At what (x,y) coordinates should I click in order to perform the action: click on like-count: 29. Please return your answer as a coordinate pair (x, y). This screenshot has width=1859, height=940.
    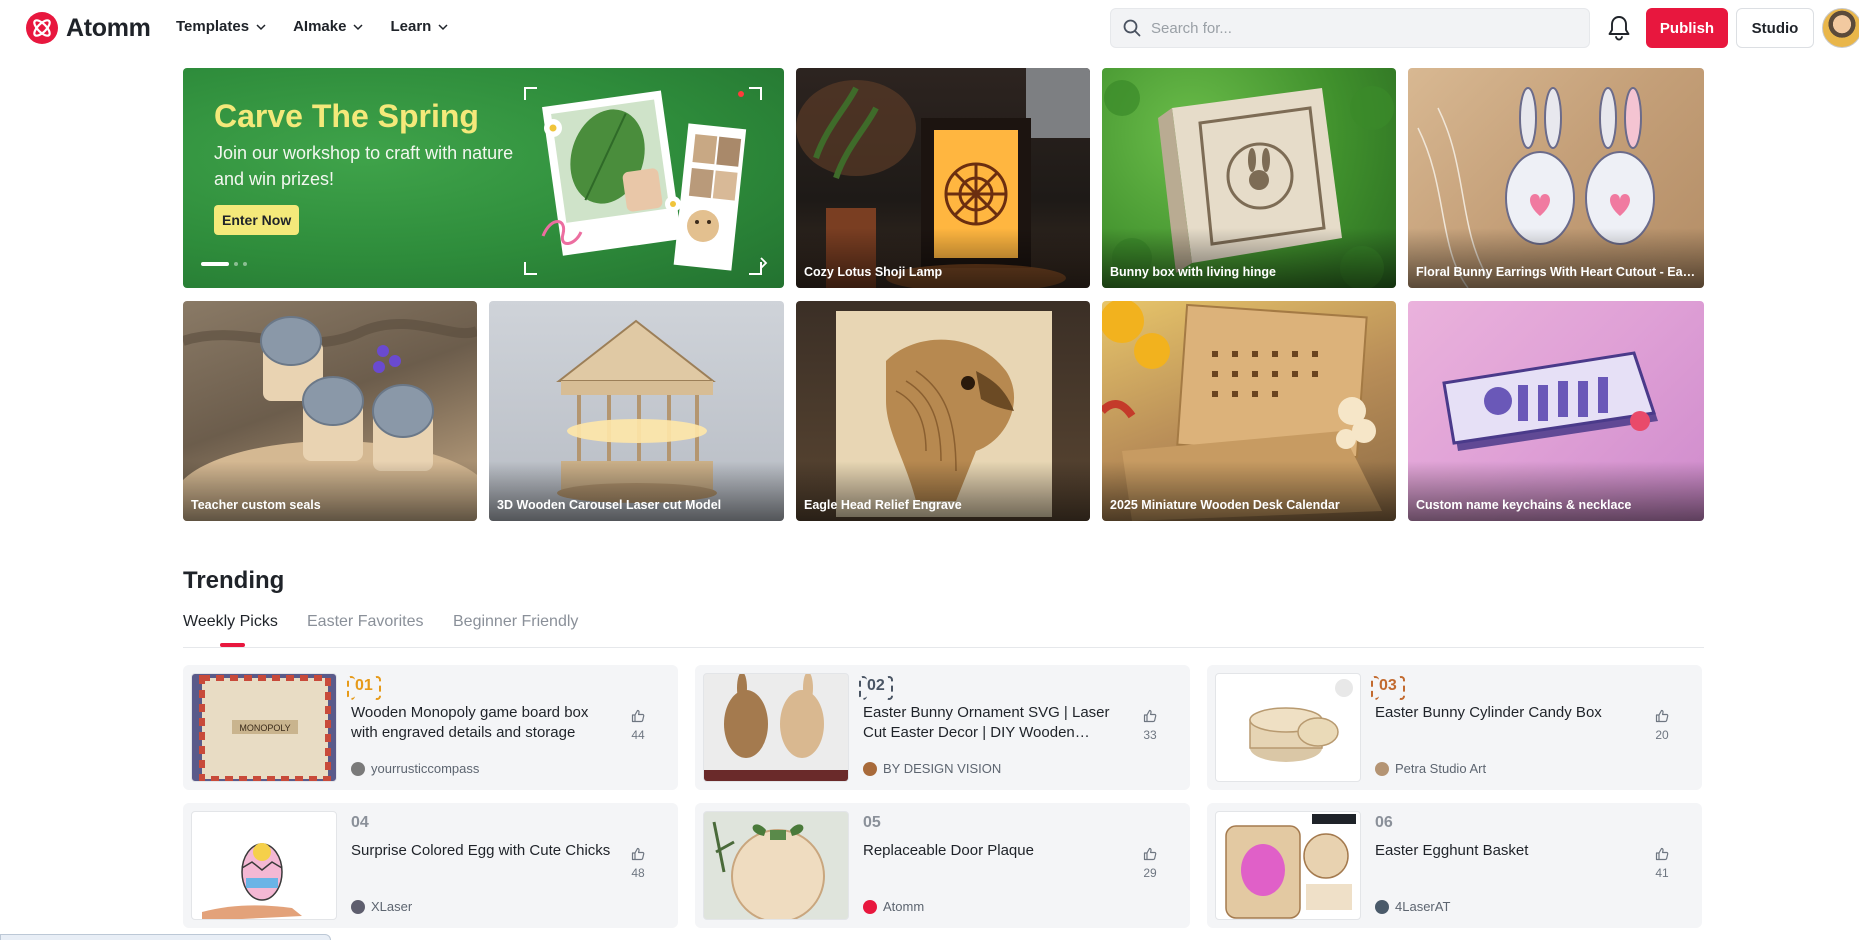
    Looking at the image, I should click on (1150, 873).